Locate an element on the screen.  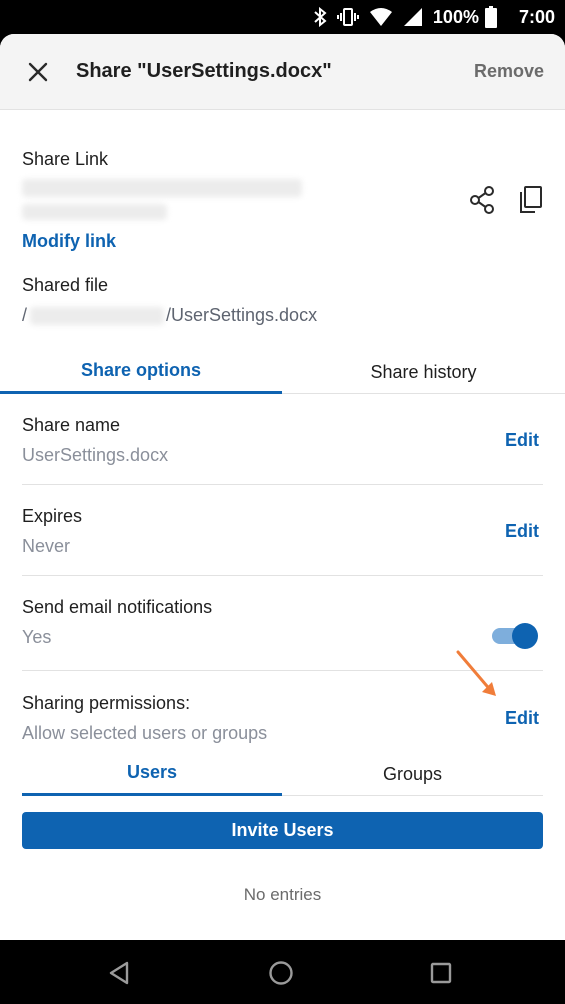
wifi-icon is located at coordinates (381, 17).